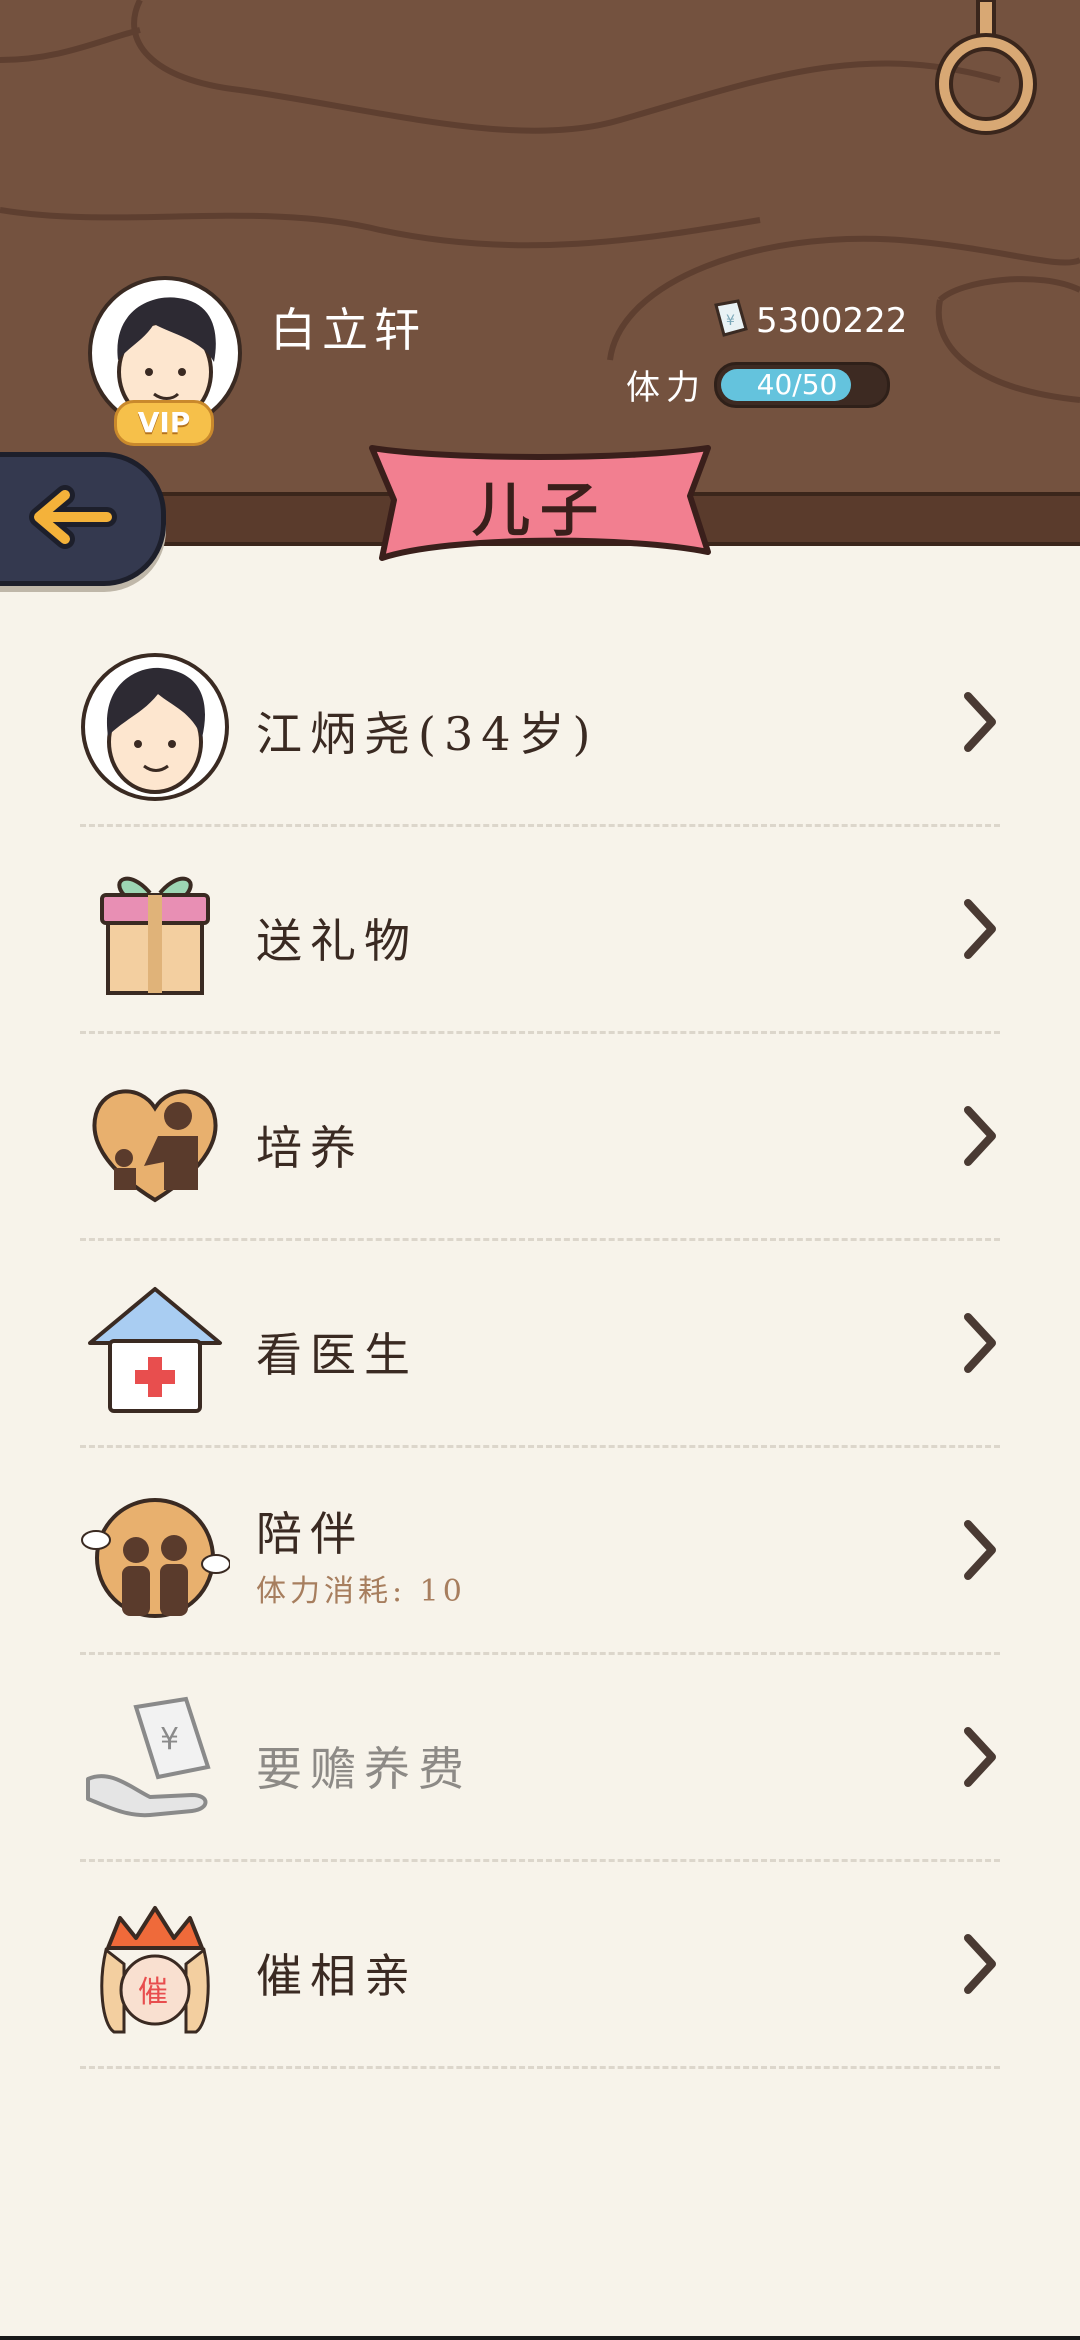  What do you see at coordinates (540, 1551) in the screenshot?
I see `menu-item-accompany: 陪伴 体力消耗: 10` at bounding box center [540, 1551].